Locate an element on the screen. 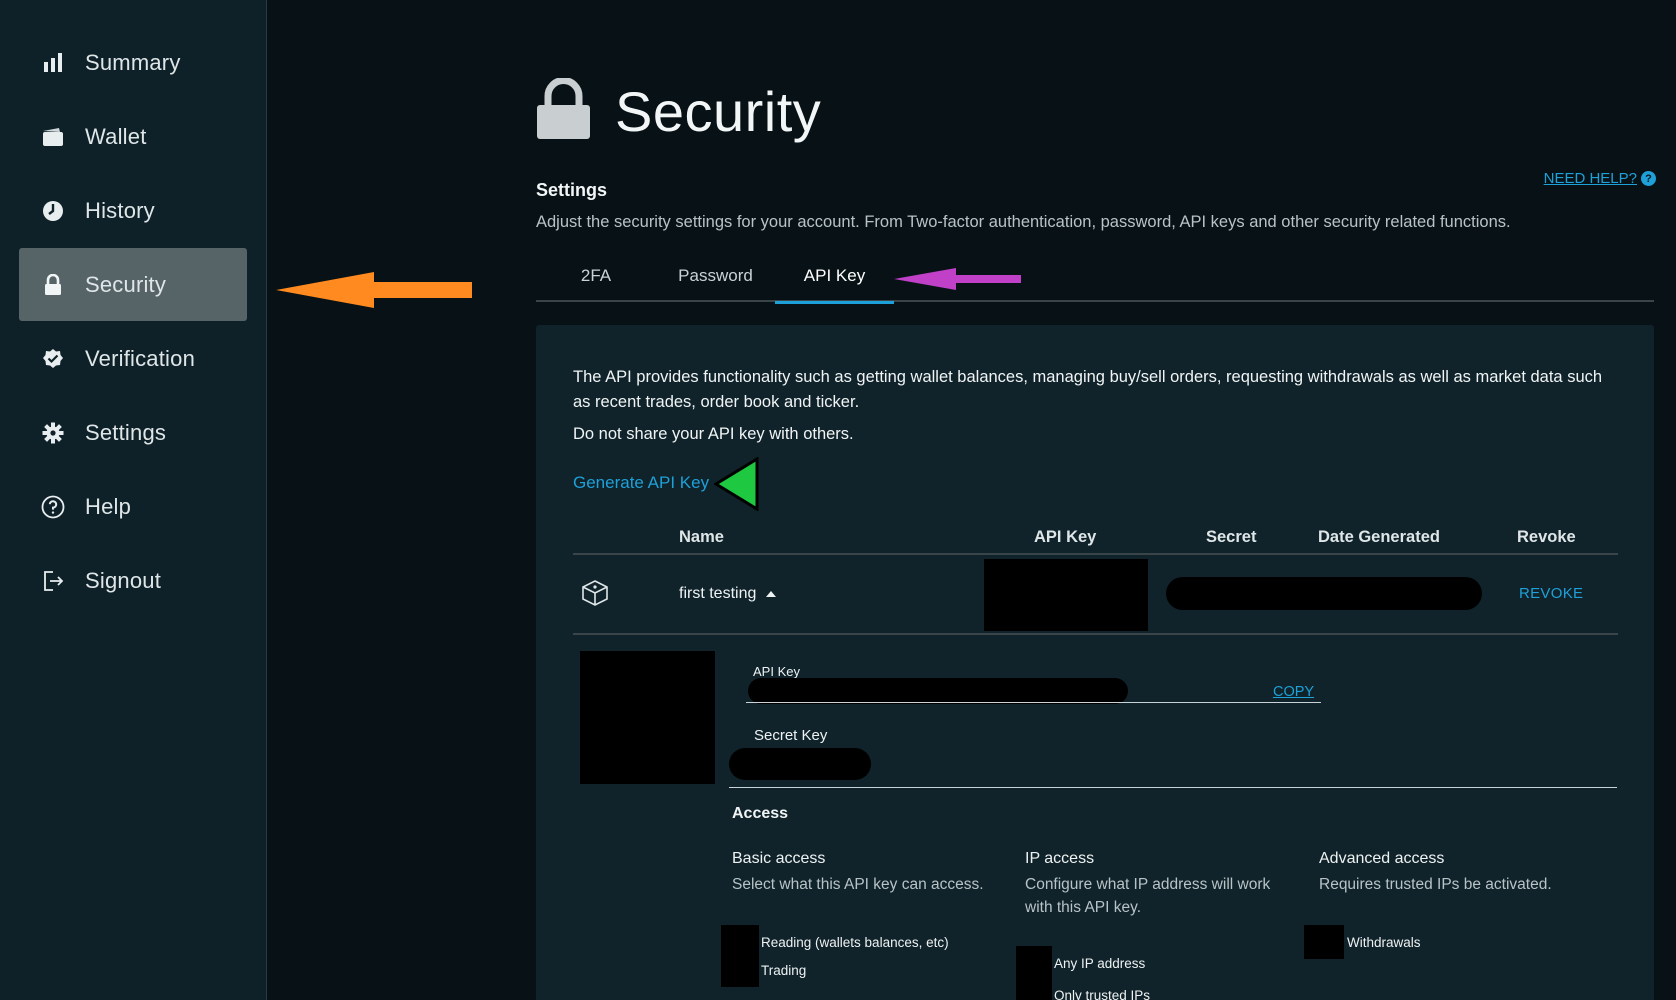  divider is located at coordinates (1173, 787).